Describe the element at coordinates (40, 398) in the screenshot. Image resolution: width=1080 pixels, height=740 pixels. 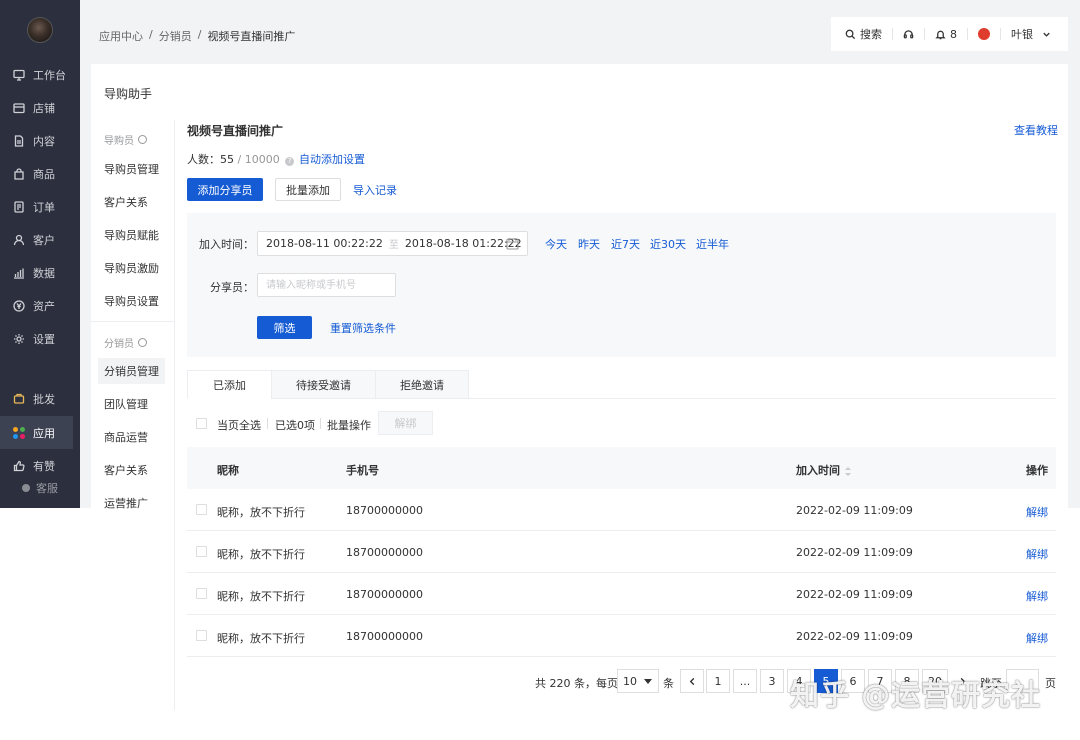
I see `sidebar-item-wholesale: 批发` at that location.